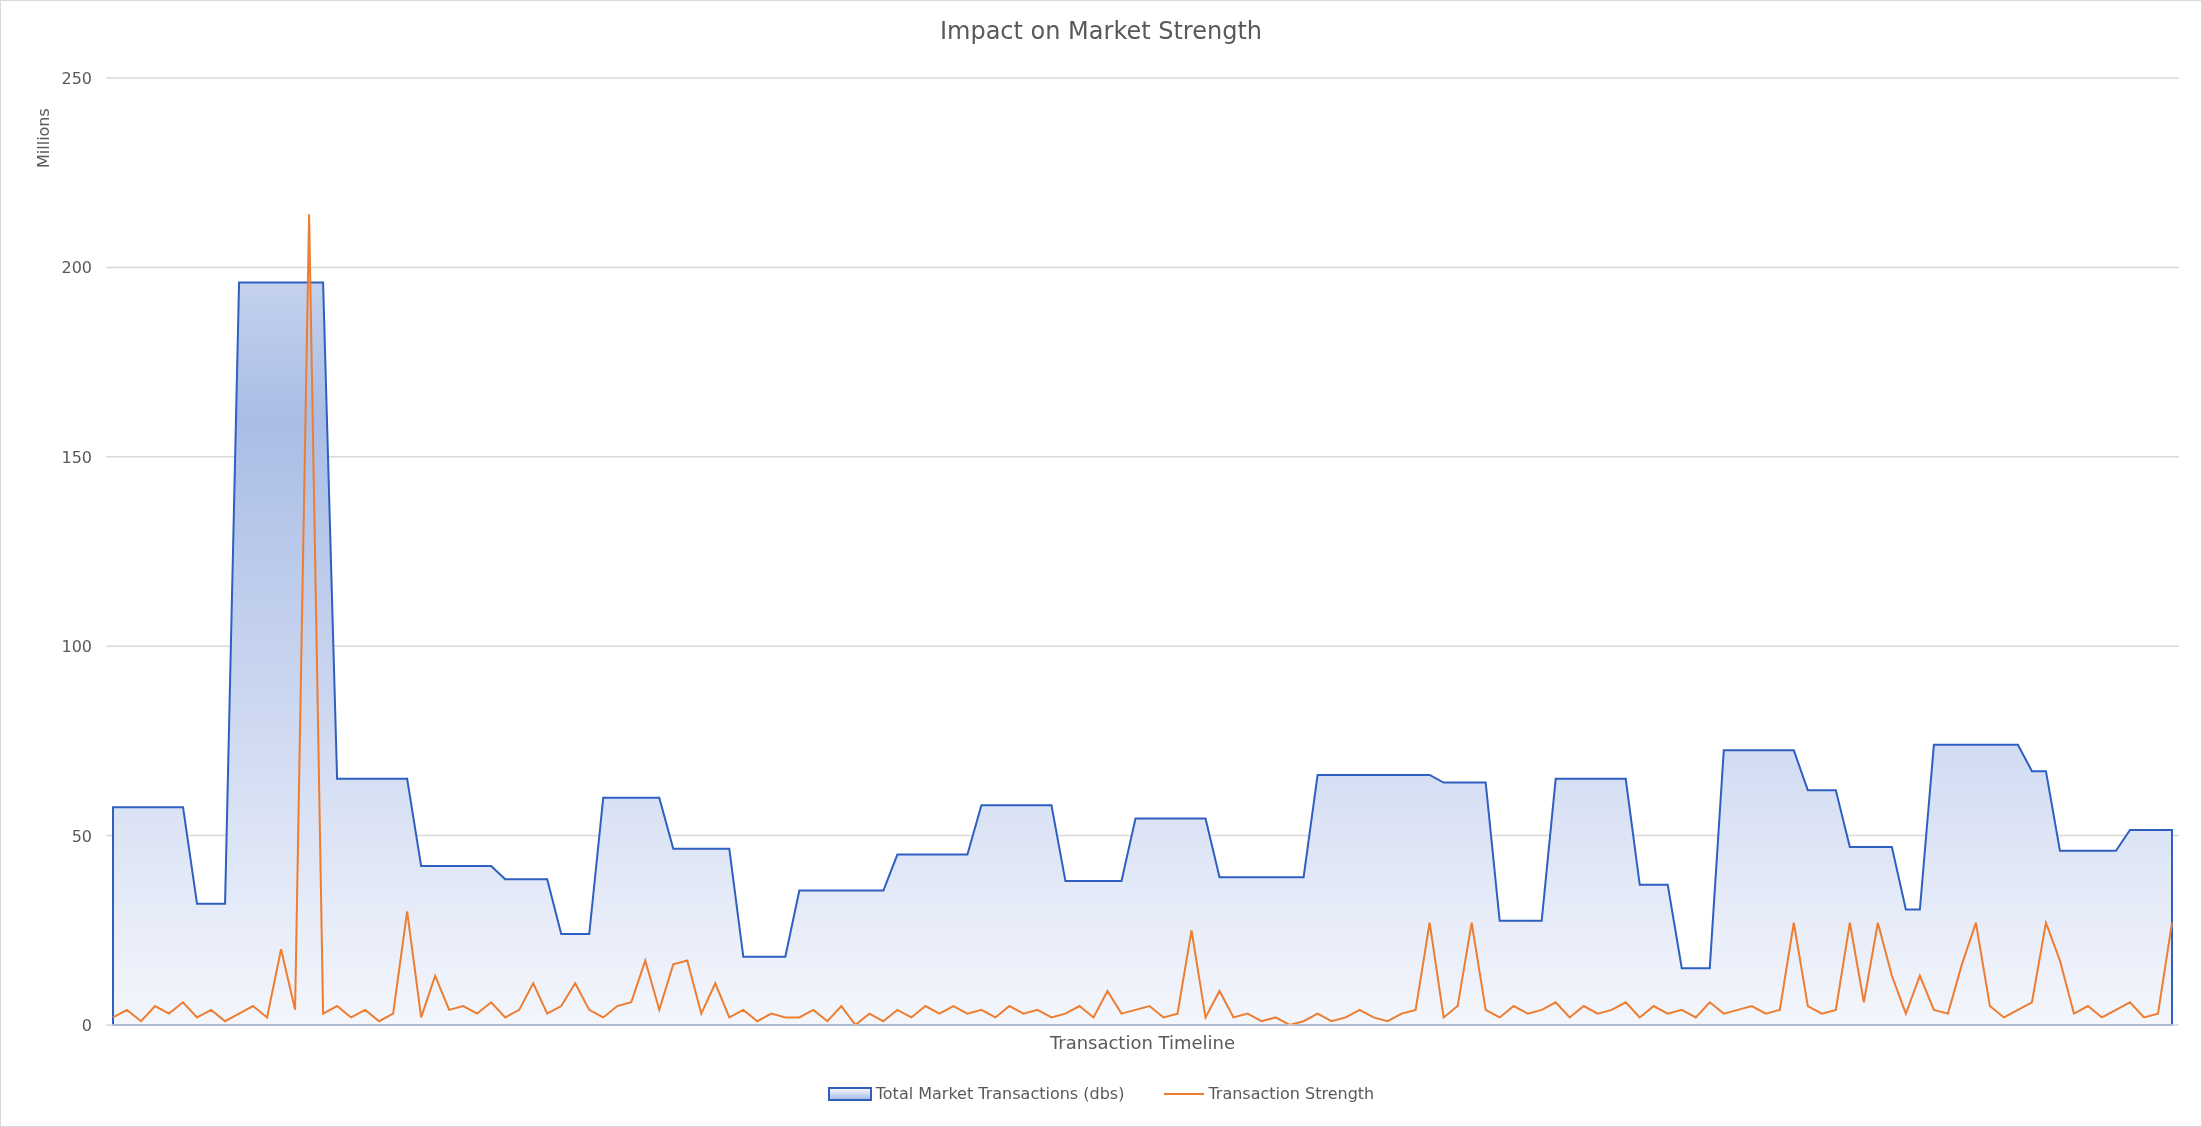 The width and height of the screenshot is (2202, 1127). I want to click on y-tick-label: 50, so click(81, 836).